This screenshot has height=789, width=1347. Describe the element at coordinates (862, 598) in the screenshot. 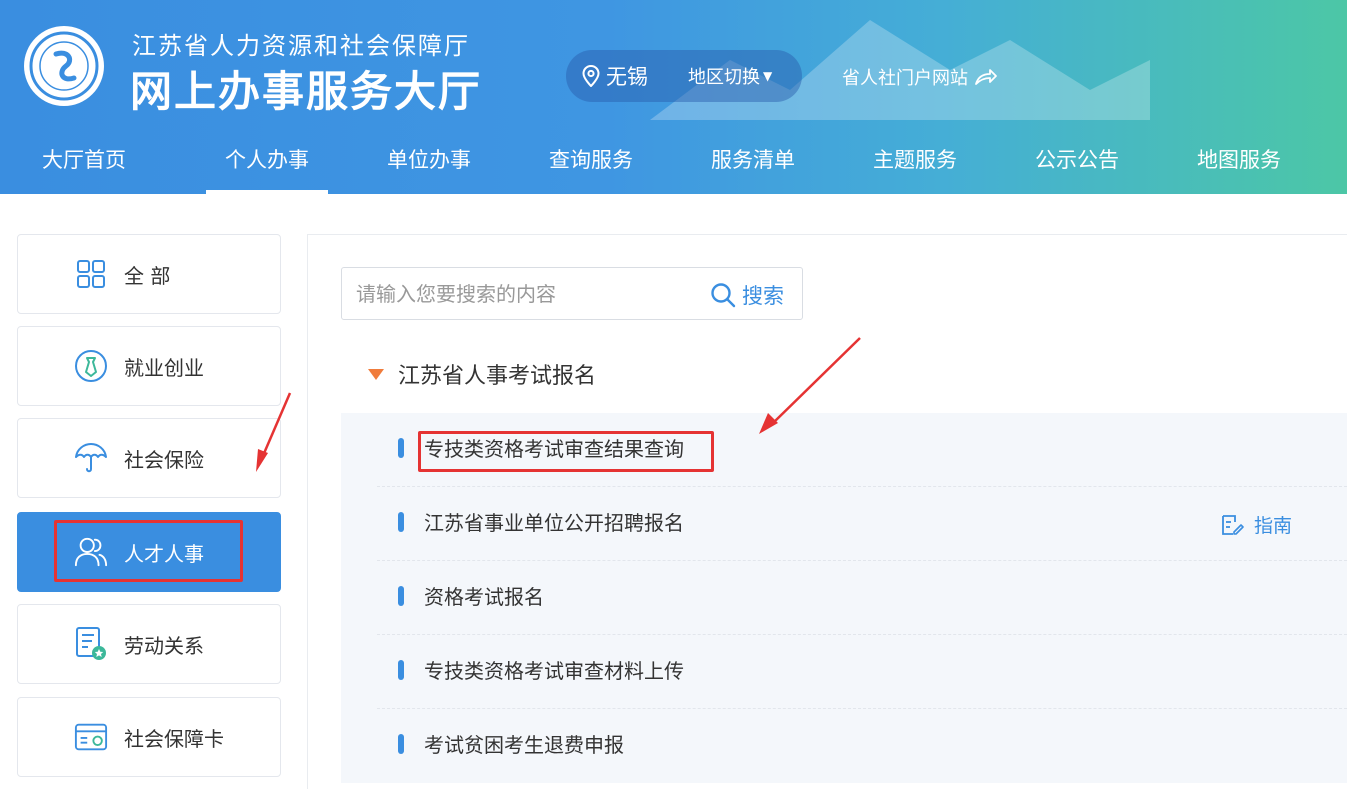

I see `list-item: 资格考试报名` at that location.